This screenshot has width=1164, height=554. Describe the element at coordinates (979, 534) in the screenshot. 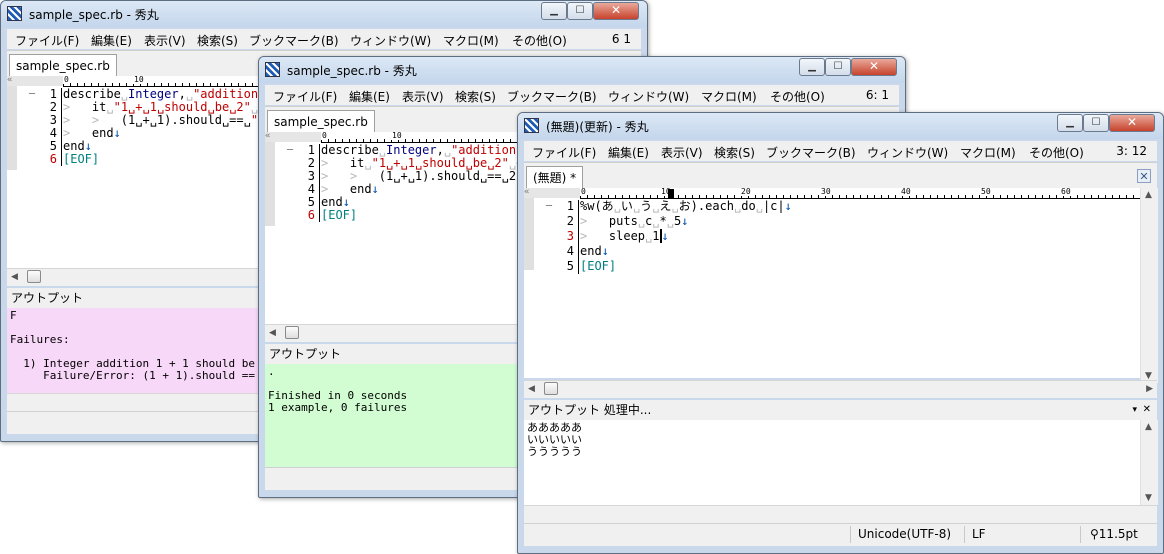

I see `newline-indicator: LF` at that location.